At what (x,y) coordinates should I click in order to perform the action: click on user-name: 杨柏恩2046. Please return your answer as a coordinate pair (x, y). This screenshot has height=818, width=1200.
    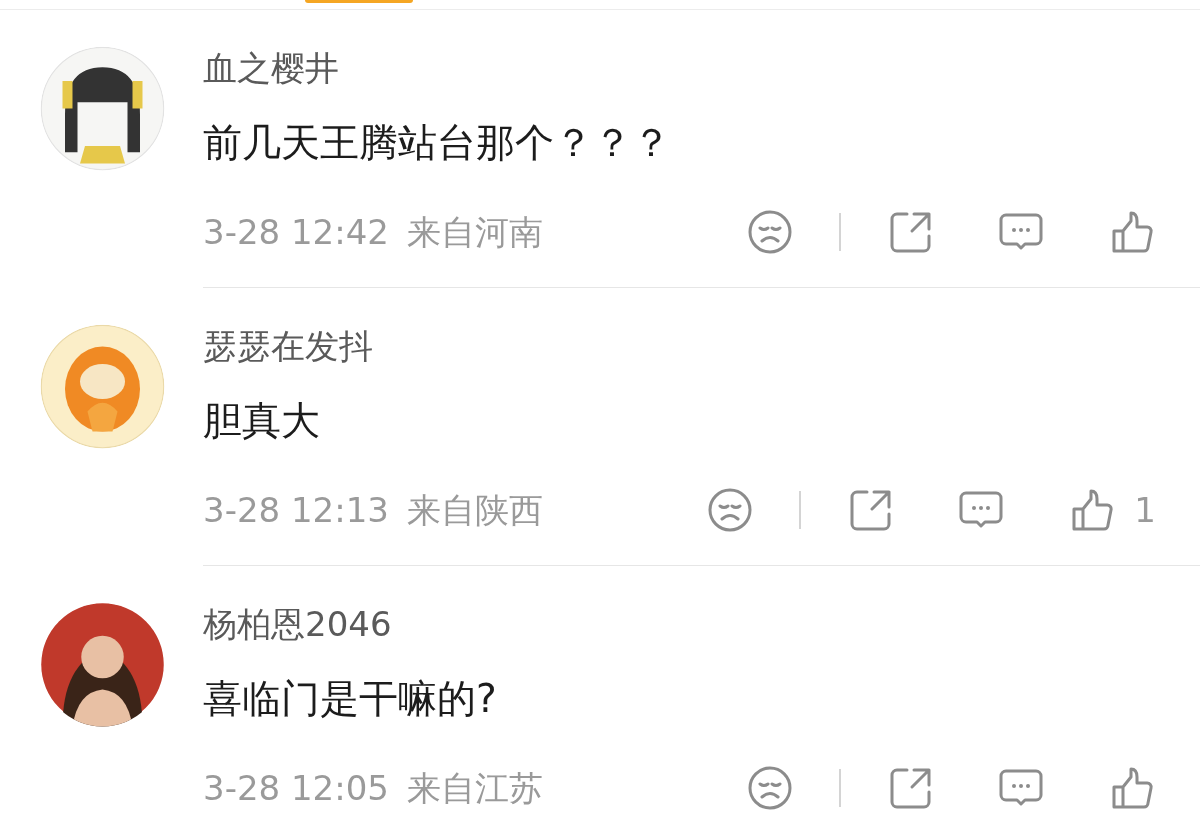
    Looking at the image, I should click on (297, 624).